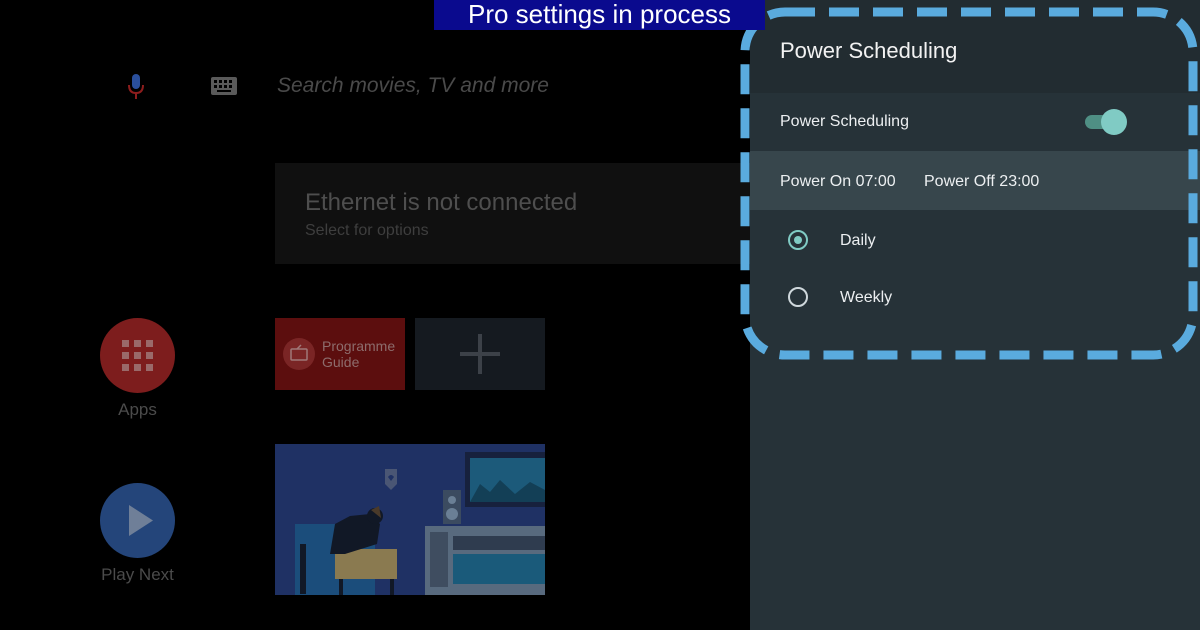  I want to click on status-banner: Pro settings in process, so click(599, 15).